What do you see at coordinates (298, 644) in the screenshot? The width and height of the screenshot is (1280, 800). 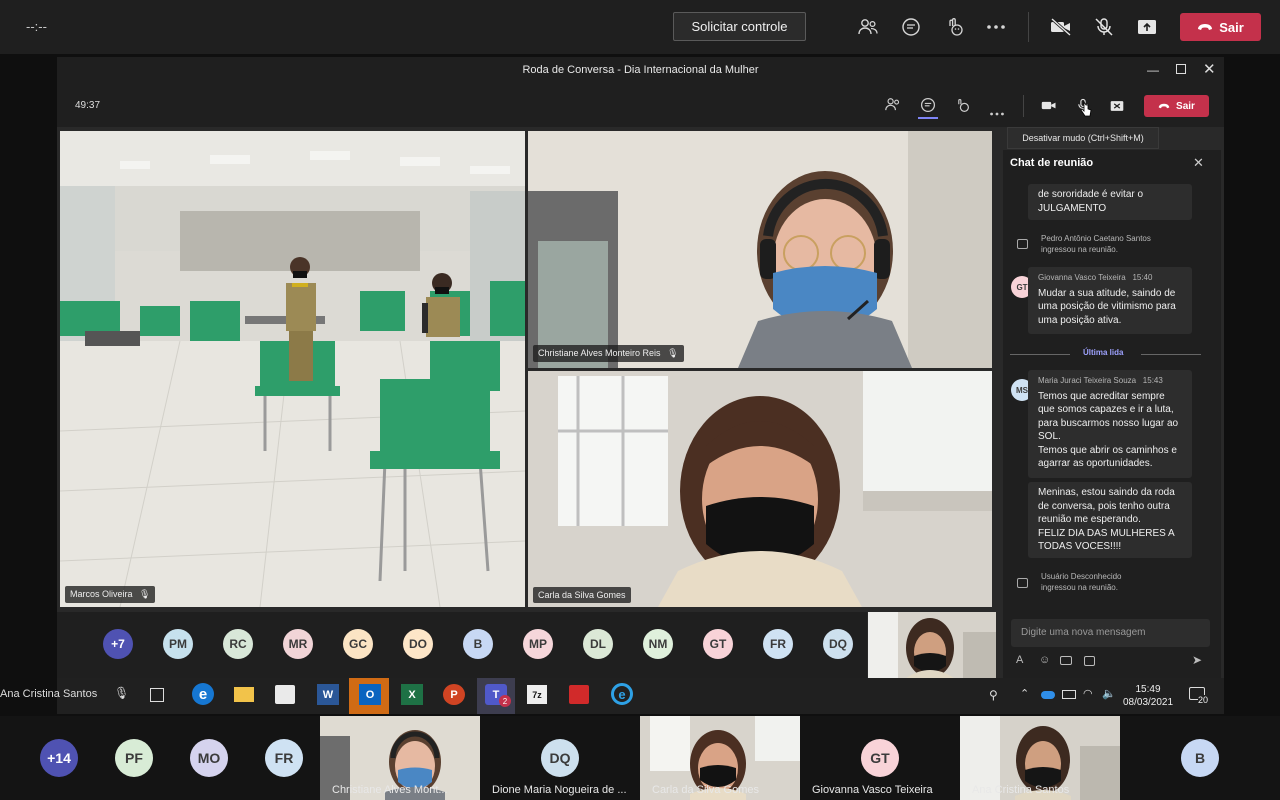 I see `participant-avatar: MR` at bounding box center [298, 644].